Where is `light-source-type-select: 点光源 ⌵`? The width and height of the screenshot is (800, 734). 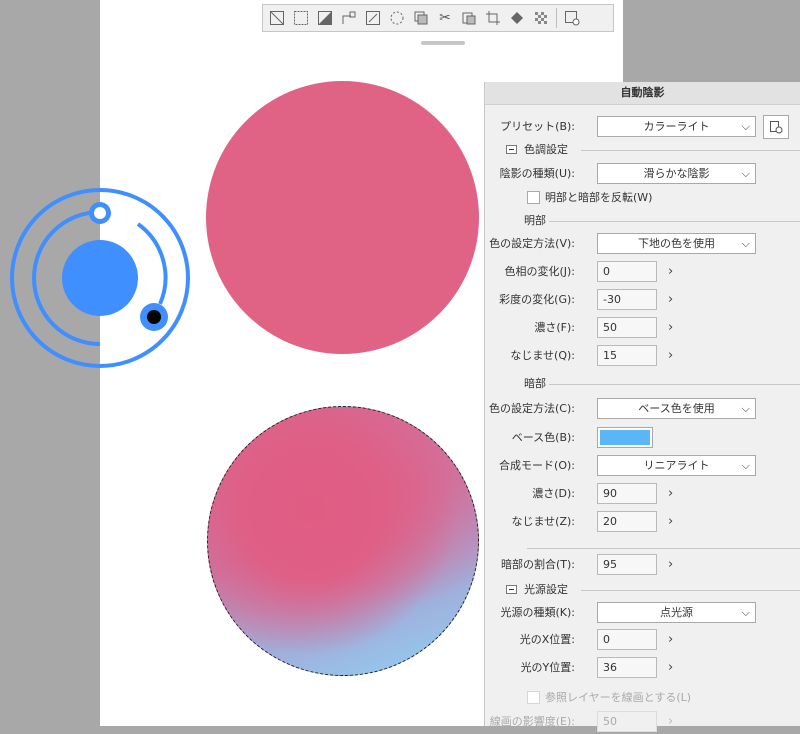 light-source-type-select: 点光源 ⌵ is located at coordinates (676, 612).